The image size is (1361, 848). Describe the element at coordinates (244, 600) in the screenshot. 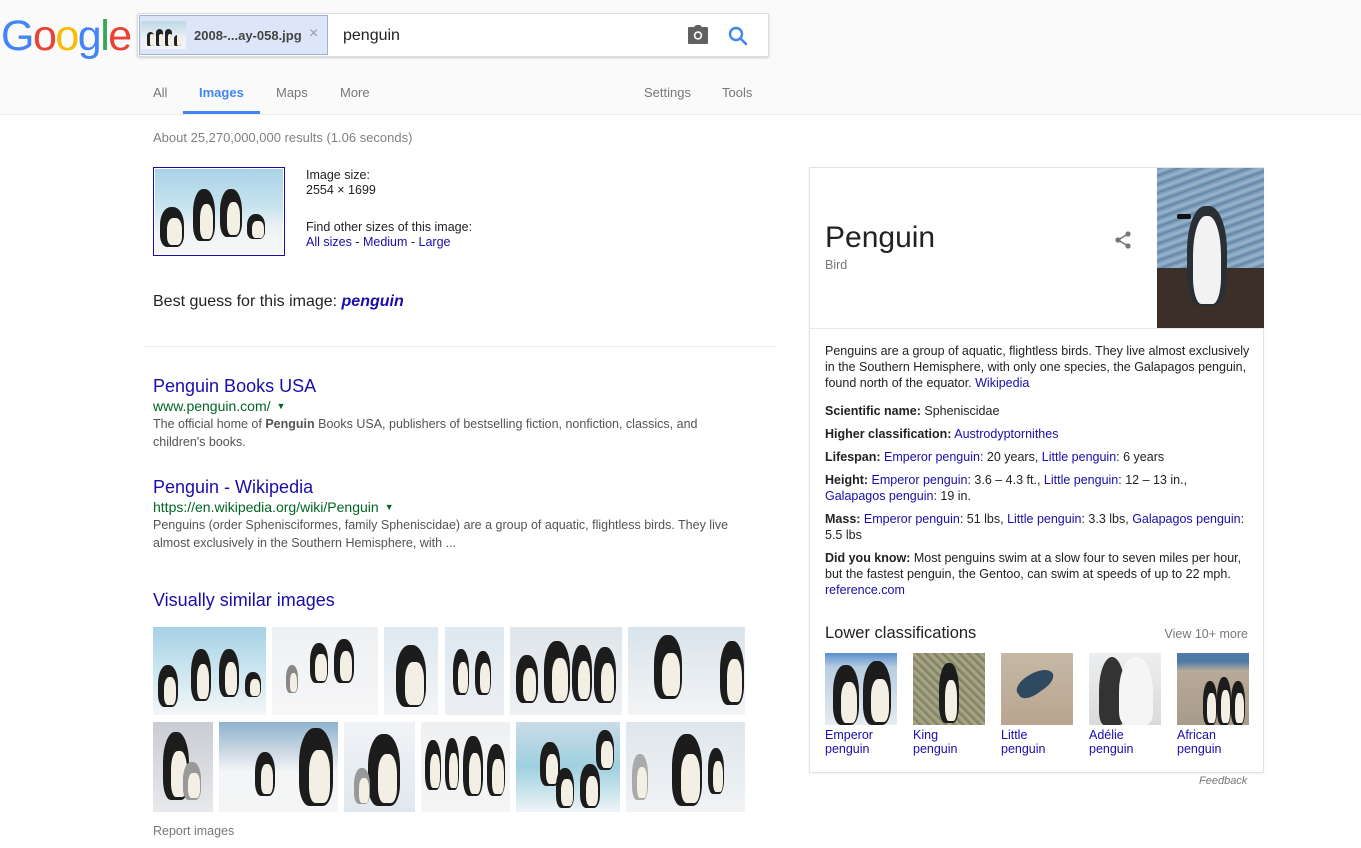

I see `visually-similar-title: Visually similar images` at that location.